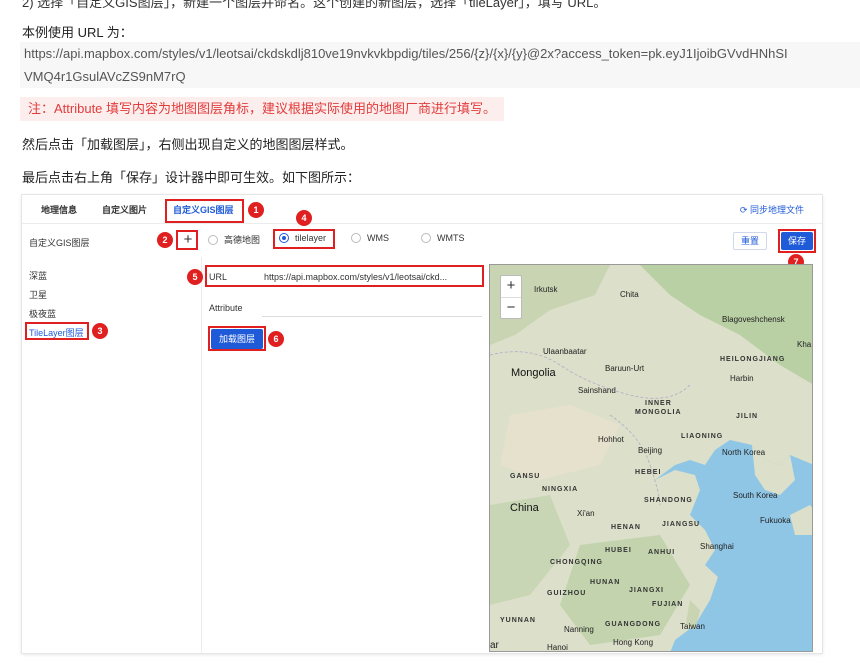 This screenshot has width=860, height=663. I want to click on map-label-guangdong: GUANGDONG, so click(633, 624).